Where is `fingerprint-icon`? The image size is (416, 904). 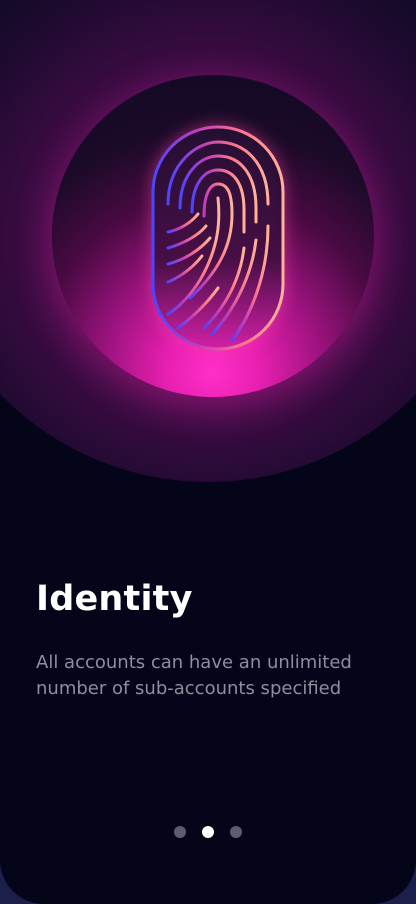
fingerprint-icon is located at coordinates (218, 238).